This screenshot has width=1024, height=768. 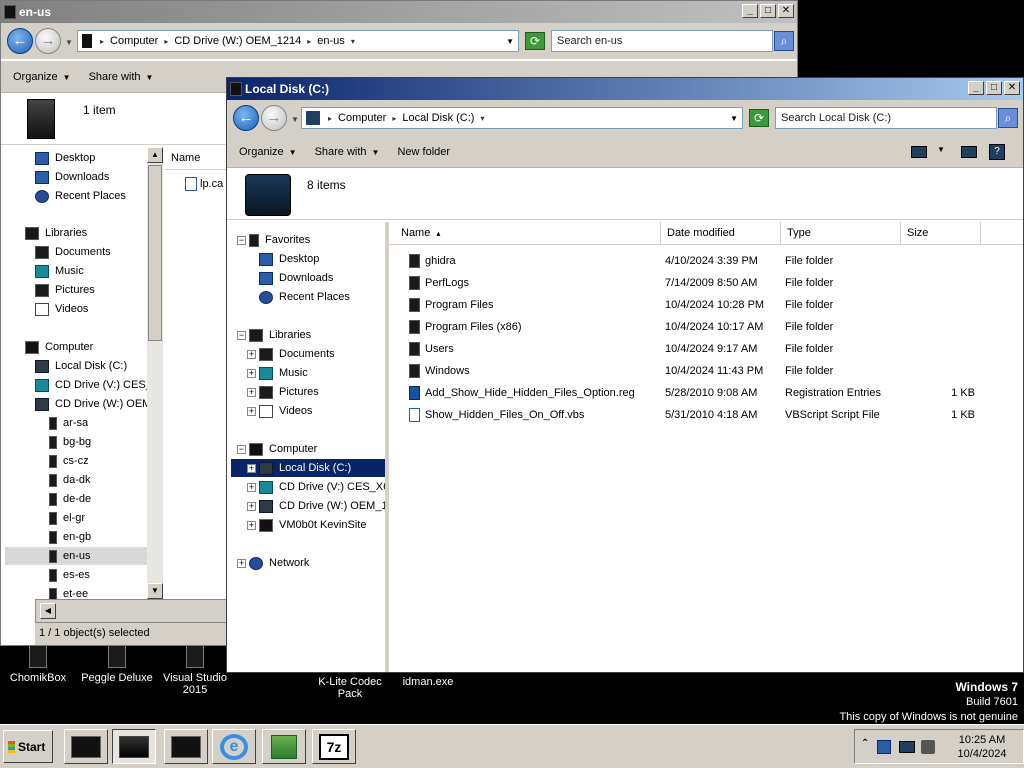 What do you see at coordinates (625, 89) in the screenshot?
I see `title-bar: Local Disk (C:) _ □ ✕` at bounding box center [625, 89].